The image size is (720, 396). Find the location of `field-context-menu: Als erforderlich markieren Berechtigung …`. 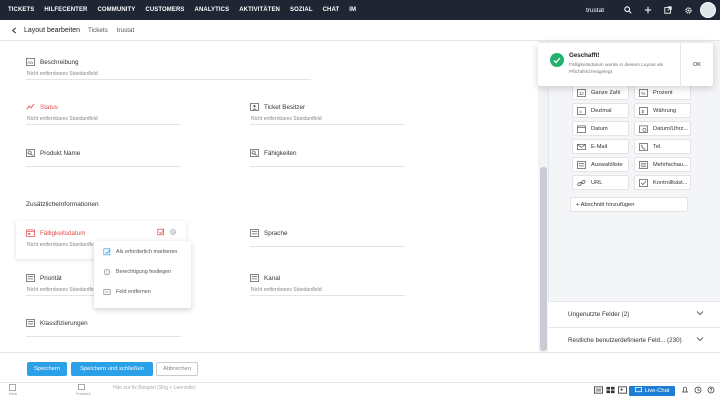

field-context-menu: Als erforderlich markieren Berechtigung … is located at coordinates (142, 274).